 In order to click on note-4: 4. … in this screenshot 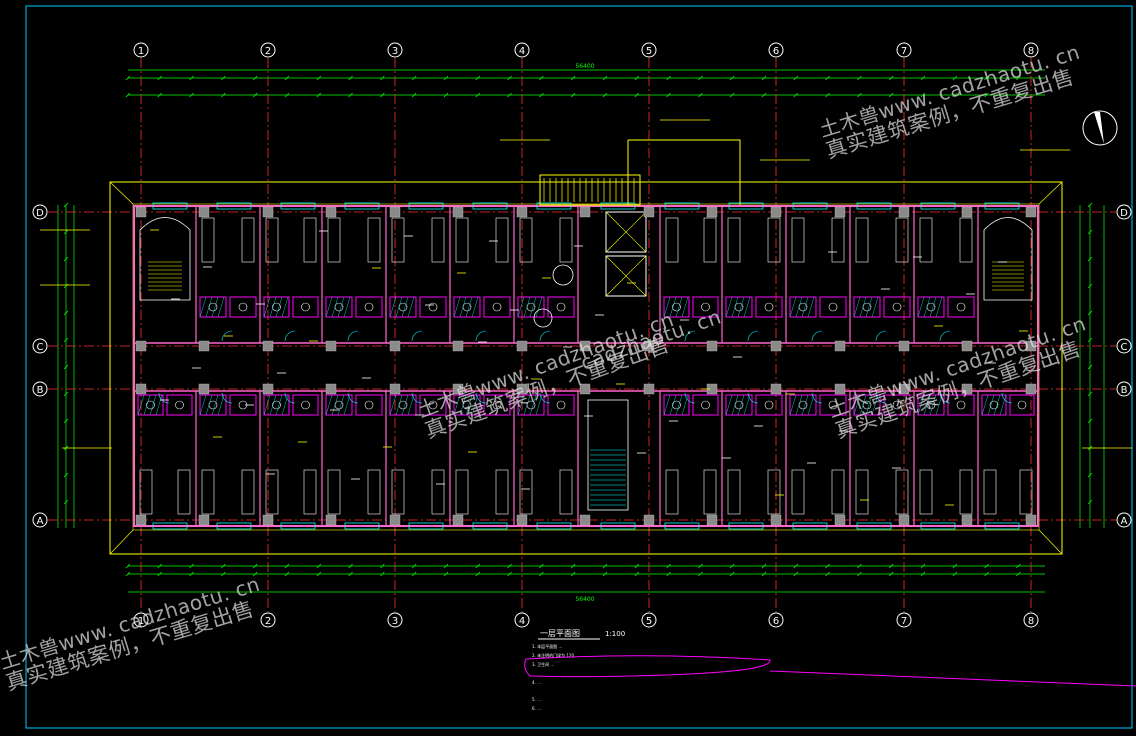, I will do `click(536, 682)`.